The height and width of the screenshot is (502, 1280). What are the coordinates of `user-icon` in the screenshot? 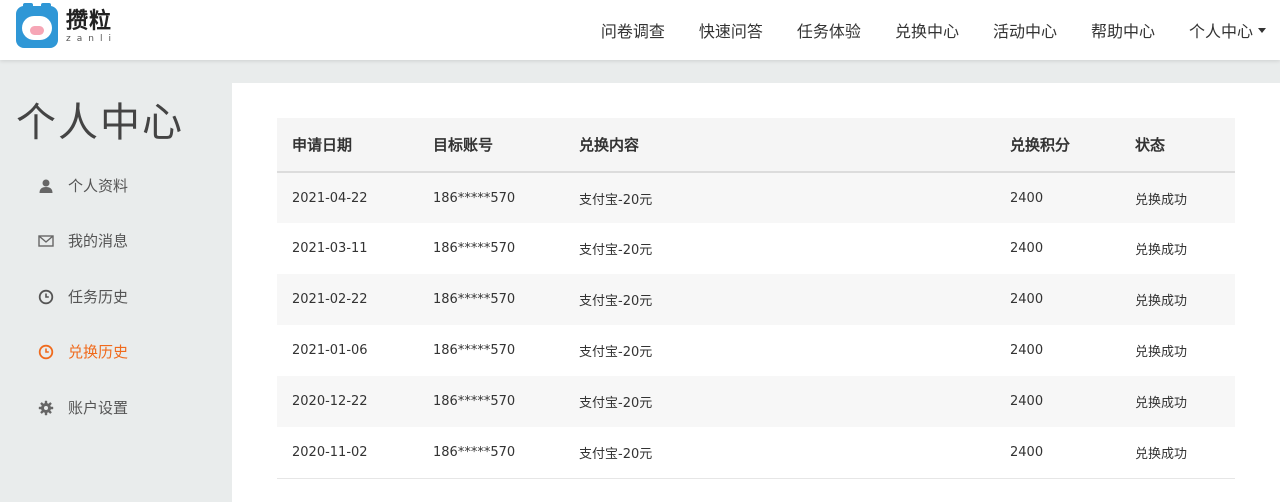 It's located at (46, 186).